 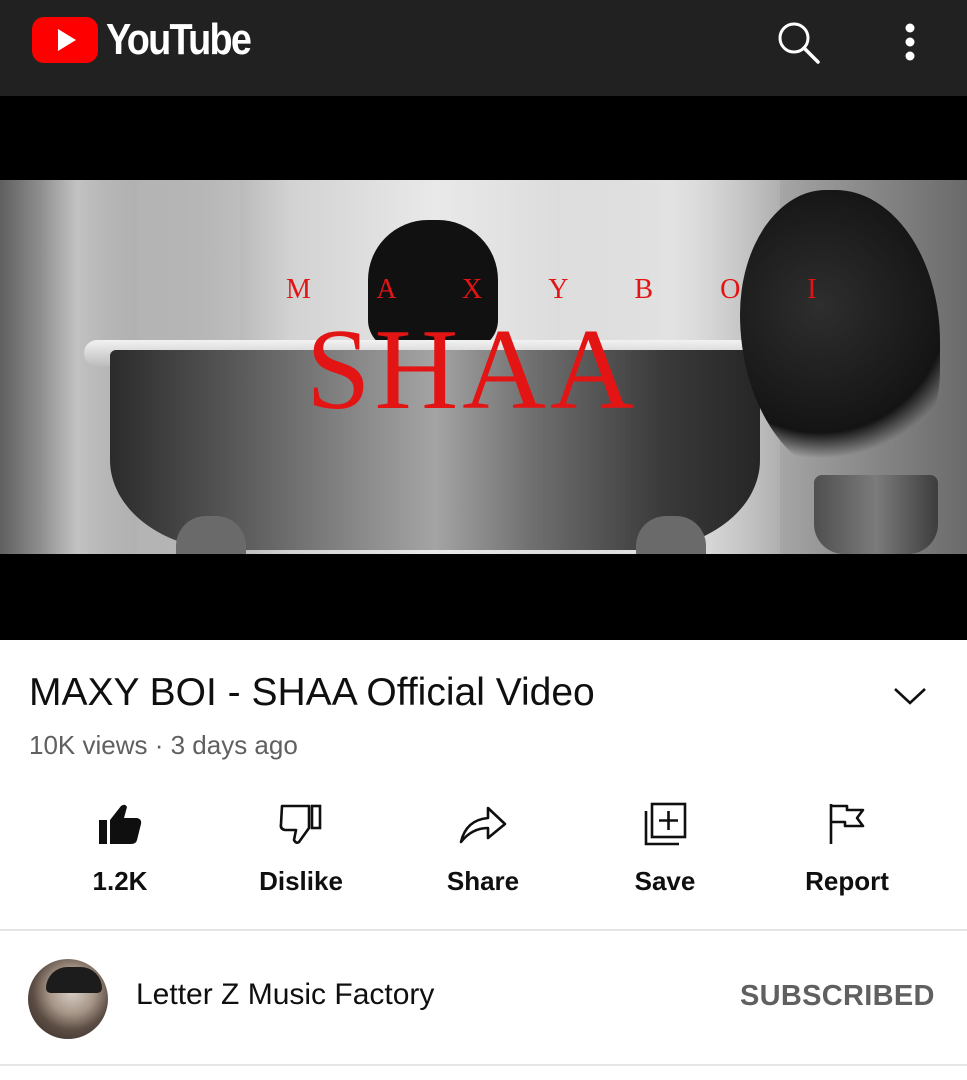 I want to click on save-button: Save, so click(x=665, y=851).